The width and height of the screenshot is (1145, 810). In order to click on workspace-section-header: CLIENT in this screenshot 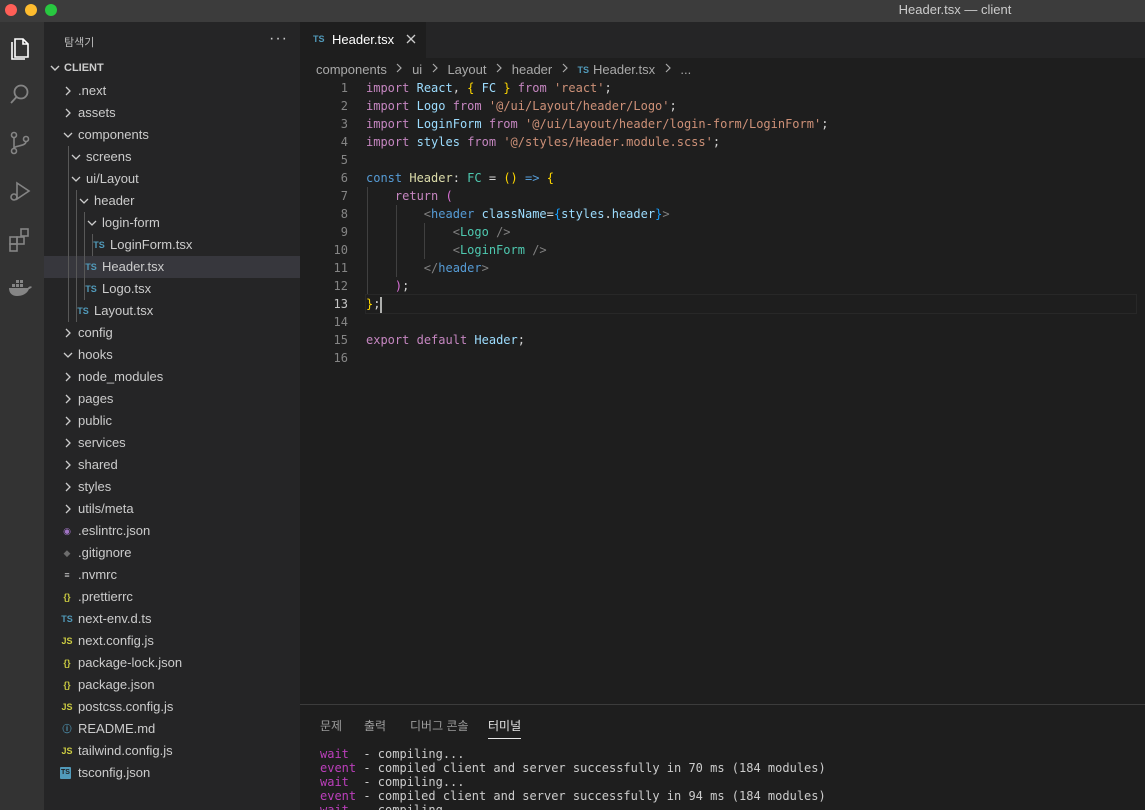, I will do `click(172, 69)`.